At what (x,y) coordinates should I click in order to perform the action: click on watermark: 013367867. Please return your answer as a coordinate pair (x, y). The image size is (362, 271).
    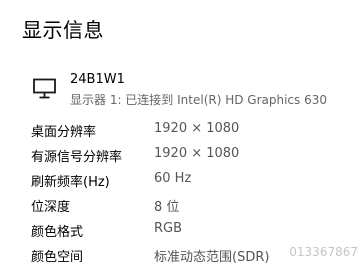
    Looking at the image, I should click on (323, 252).